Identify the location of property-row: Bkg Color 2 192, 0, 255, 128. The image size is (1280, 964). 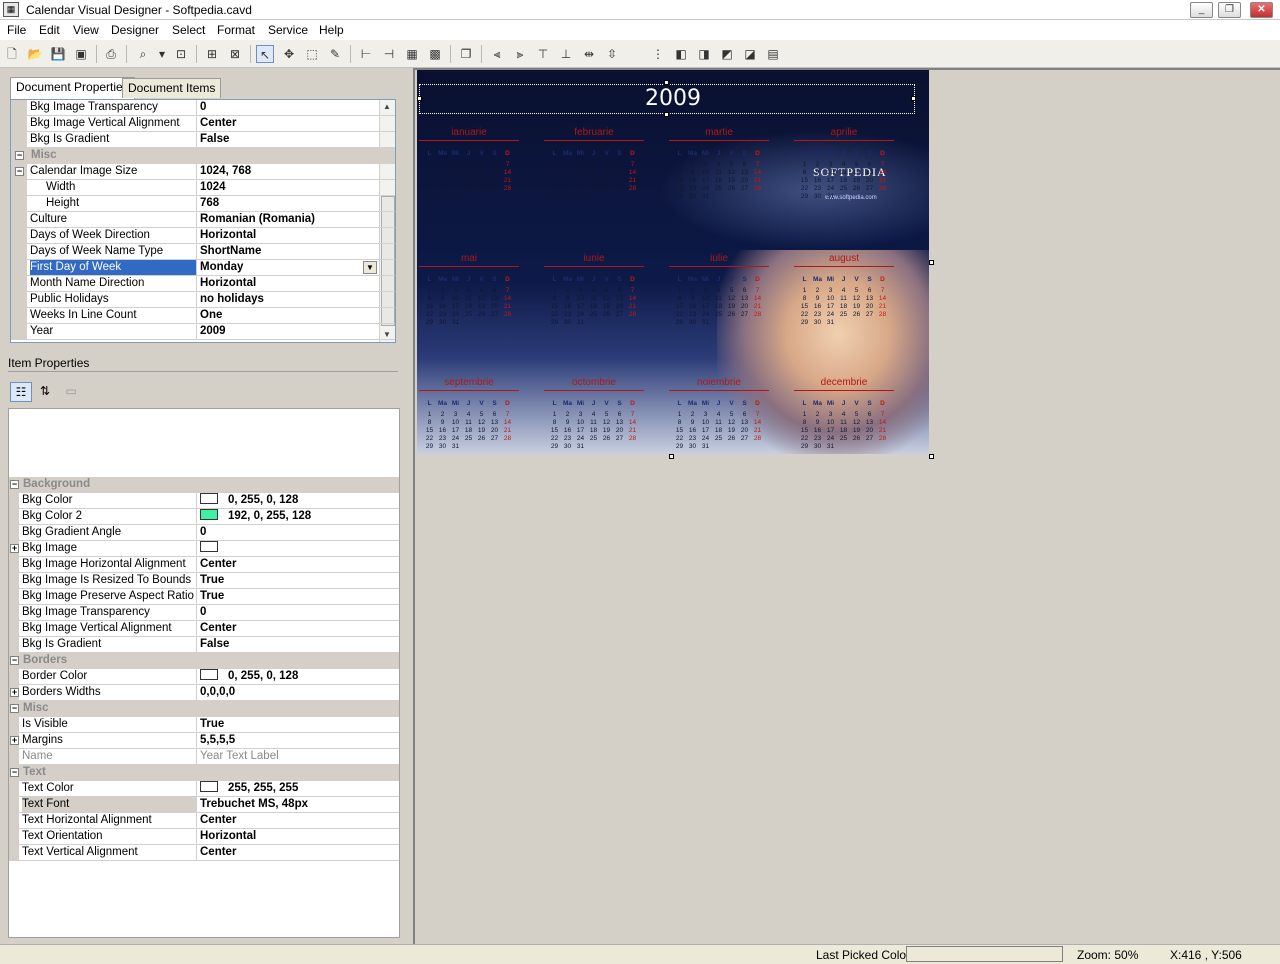
(204, 517).